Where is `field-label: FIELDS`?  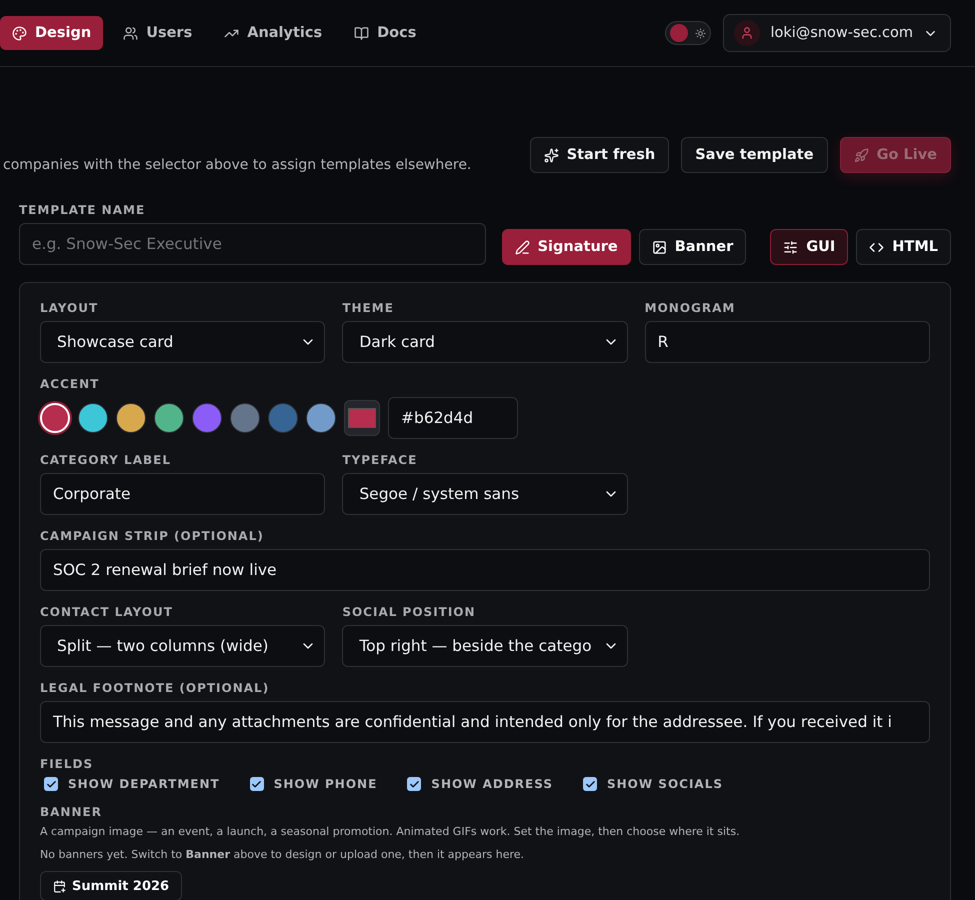
field-label: FIELDS is located at coordinates (67, 764).